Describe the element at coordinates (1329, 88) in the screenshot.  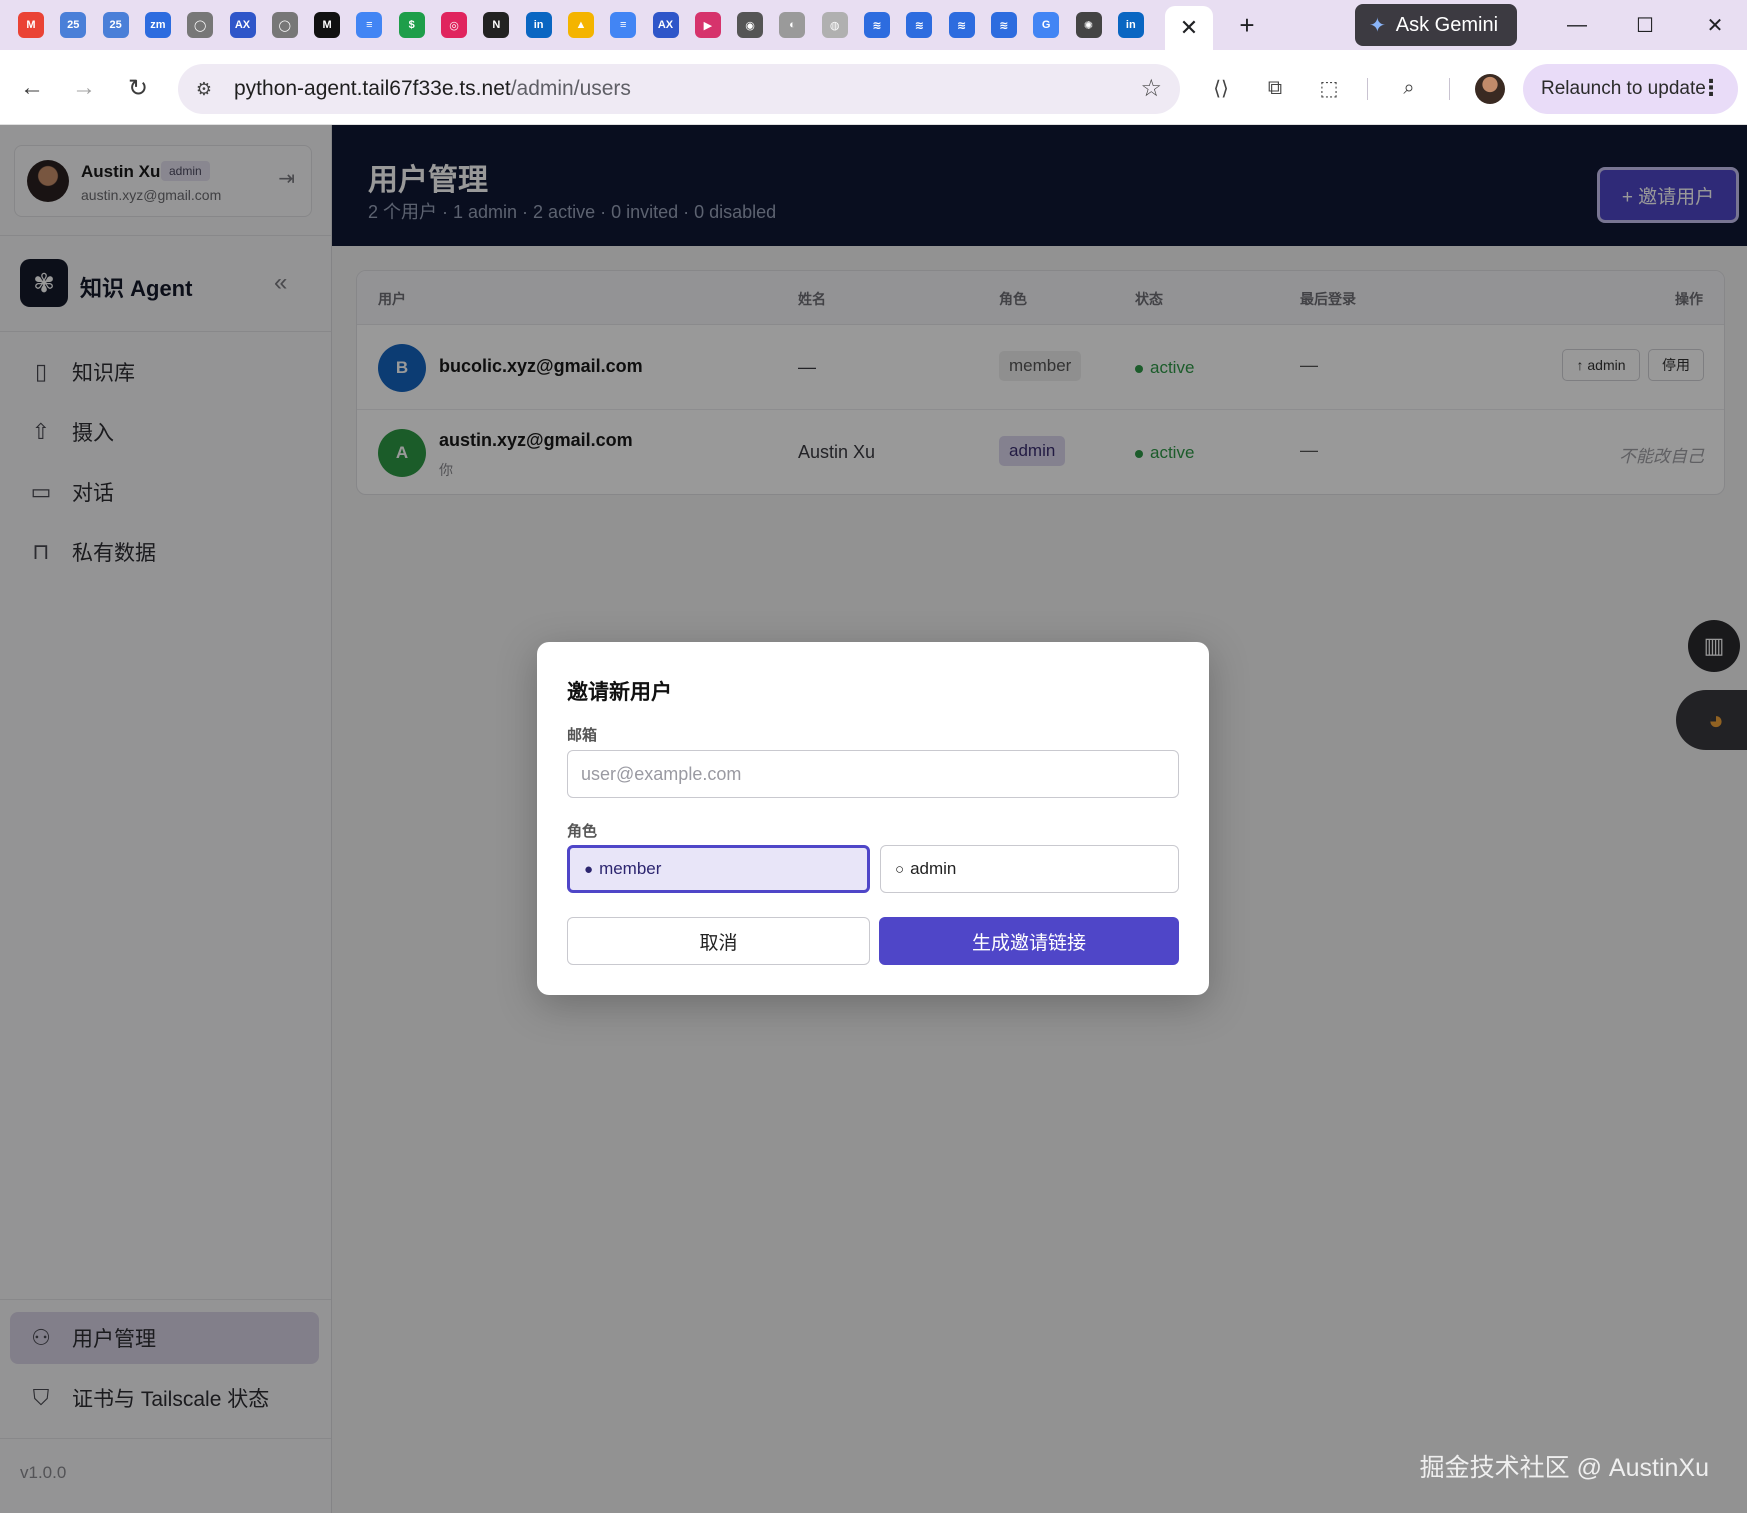
I see `extensions-puzzle-icon: ⬚` at that location.